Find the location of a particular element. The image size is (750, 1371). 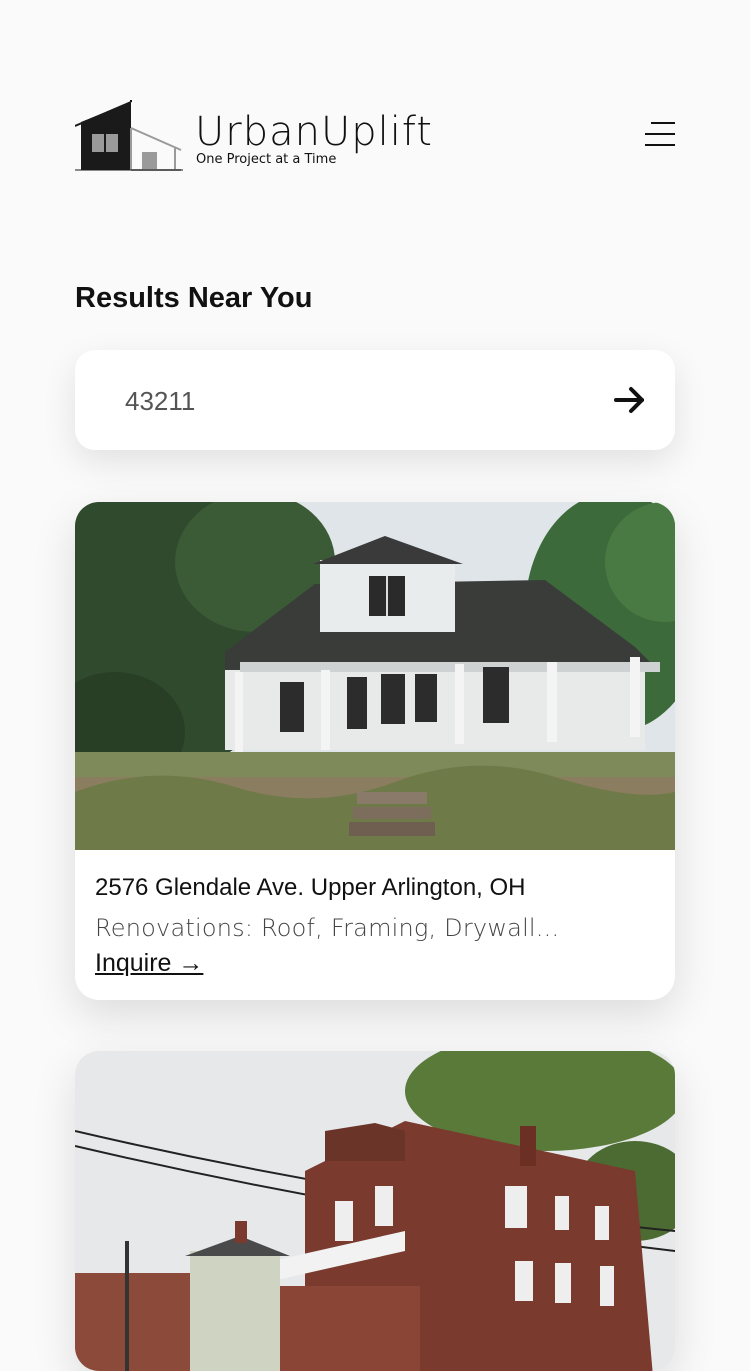

menu-line-top is located at coordinates (663, 123).